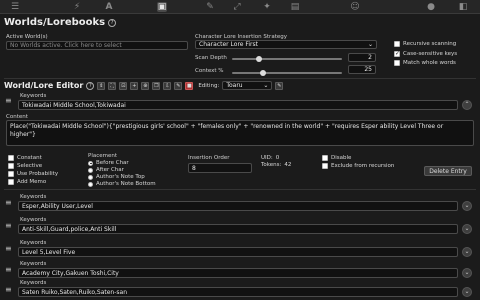 Image resolution: width=480 pixels, height=300 pixels. I want to click on placement-an-bottom: Author's Note Bottom, so click(122, 184).